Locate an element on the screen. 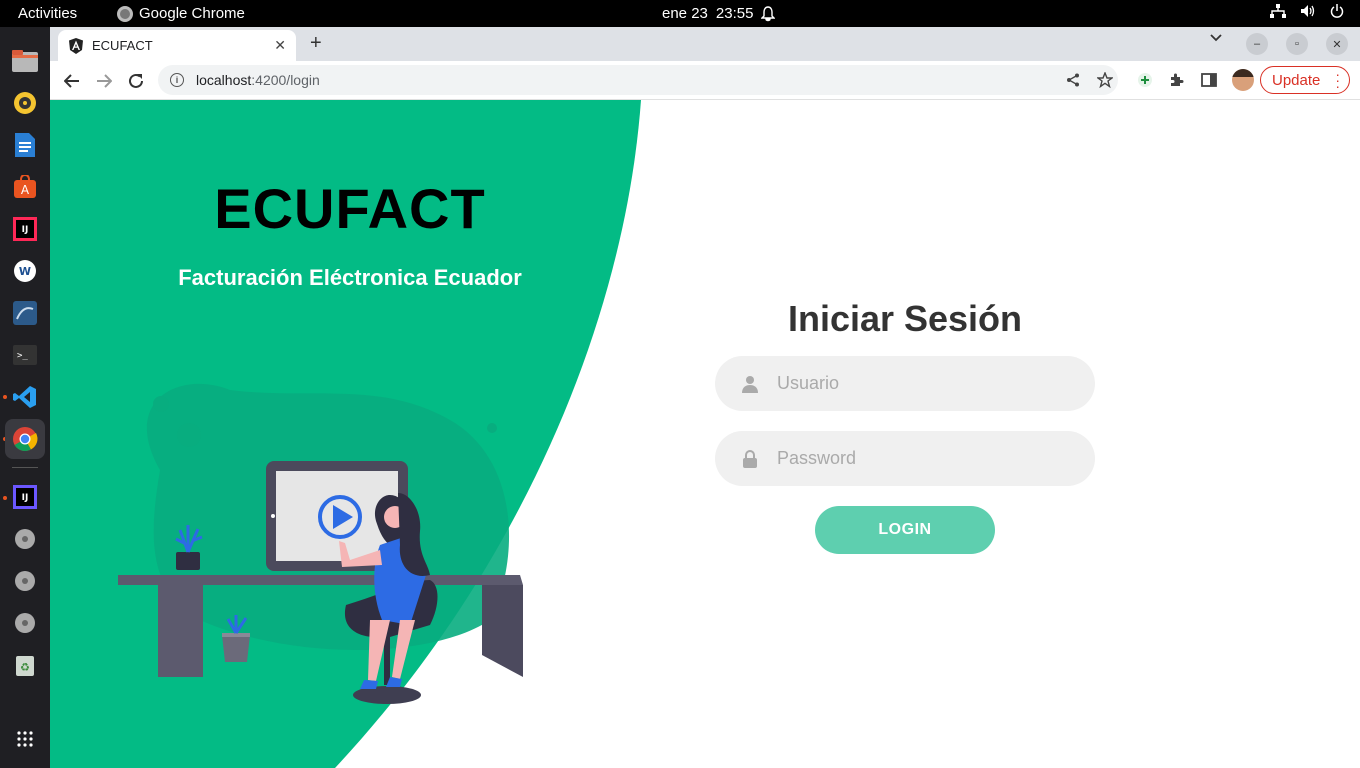 The image size is (1360, 768). rhythmbox-icon is located at coordinates (25, 103).